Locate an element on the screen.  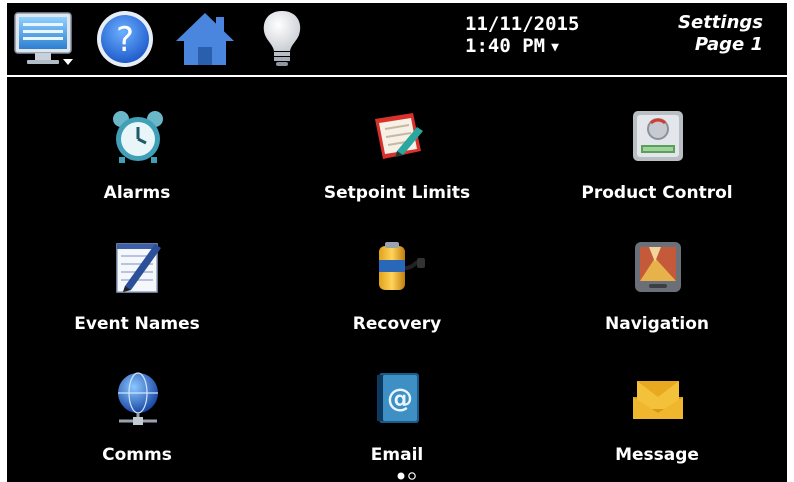
tile-setpoint-limits: Setpoint Limits is located at coordinates (397, 142).